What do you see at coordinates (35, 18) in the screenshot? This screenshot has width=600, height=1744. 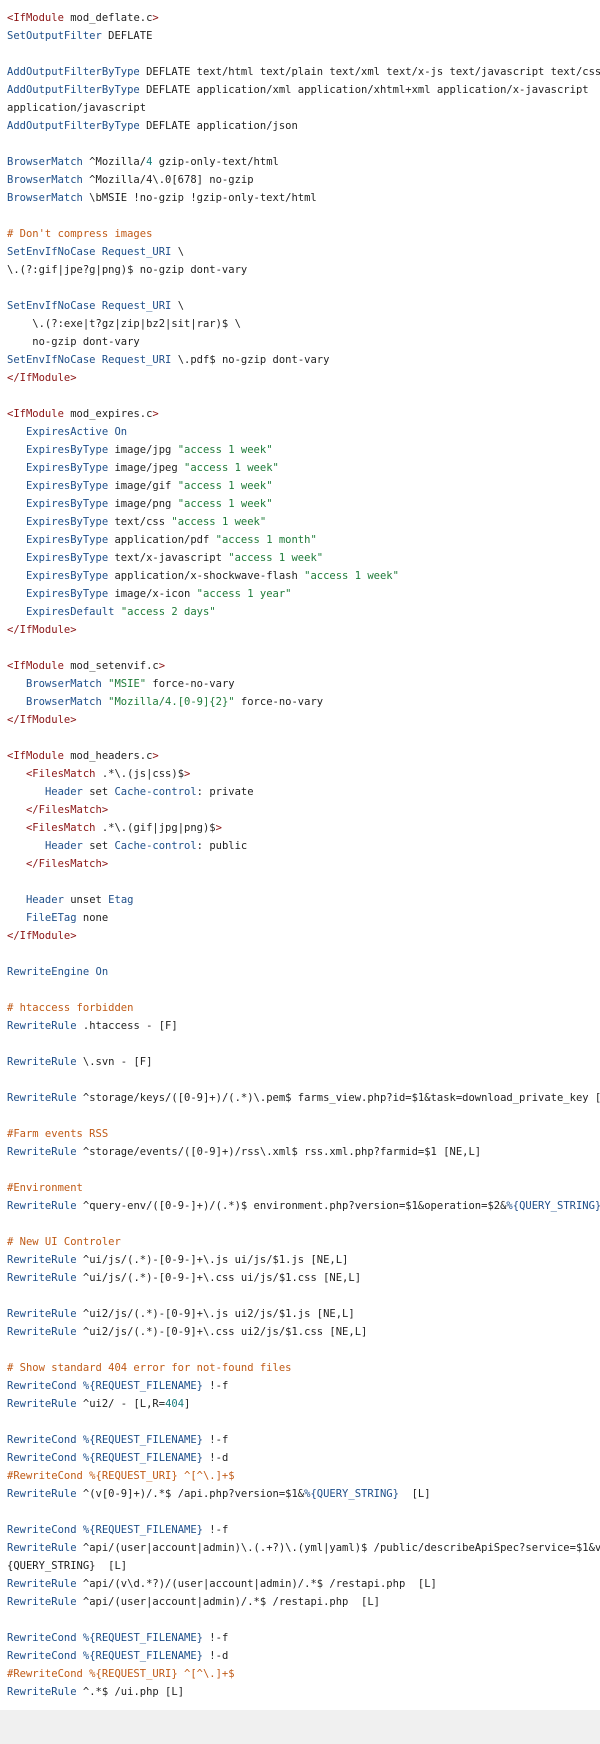 I see `code-token: <IfModule` at bounding box center [35, 18].